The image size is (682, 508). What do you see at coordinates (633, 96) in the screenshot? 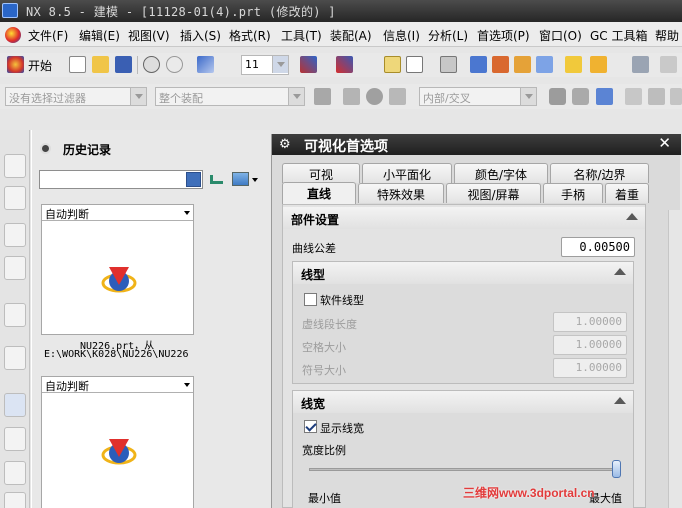
I see `snap-point-icon` at bounding box center [633, 96].